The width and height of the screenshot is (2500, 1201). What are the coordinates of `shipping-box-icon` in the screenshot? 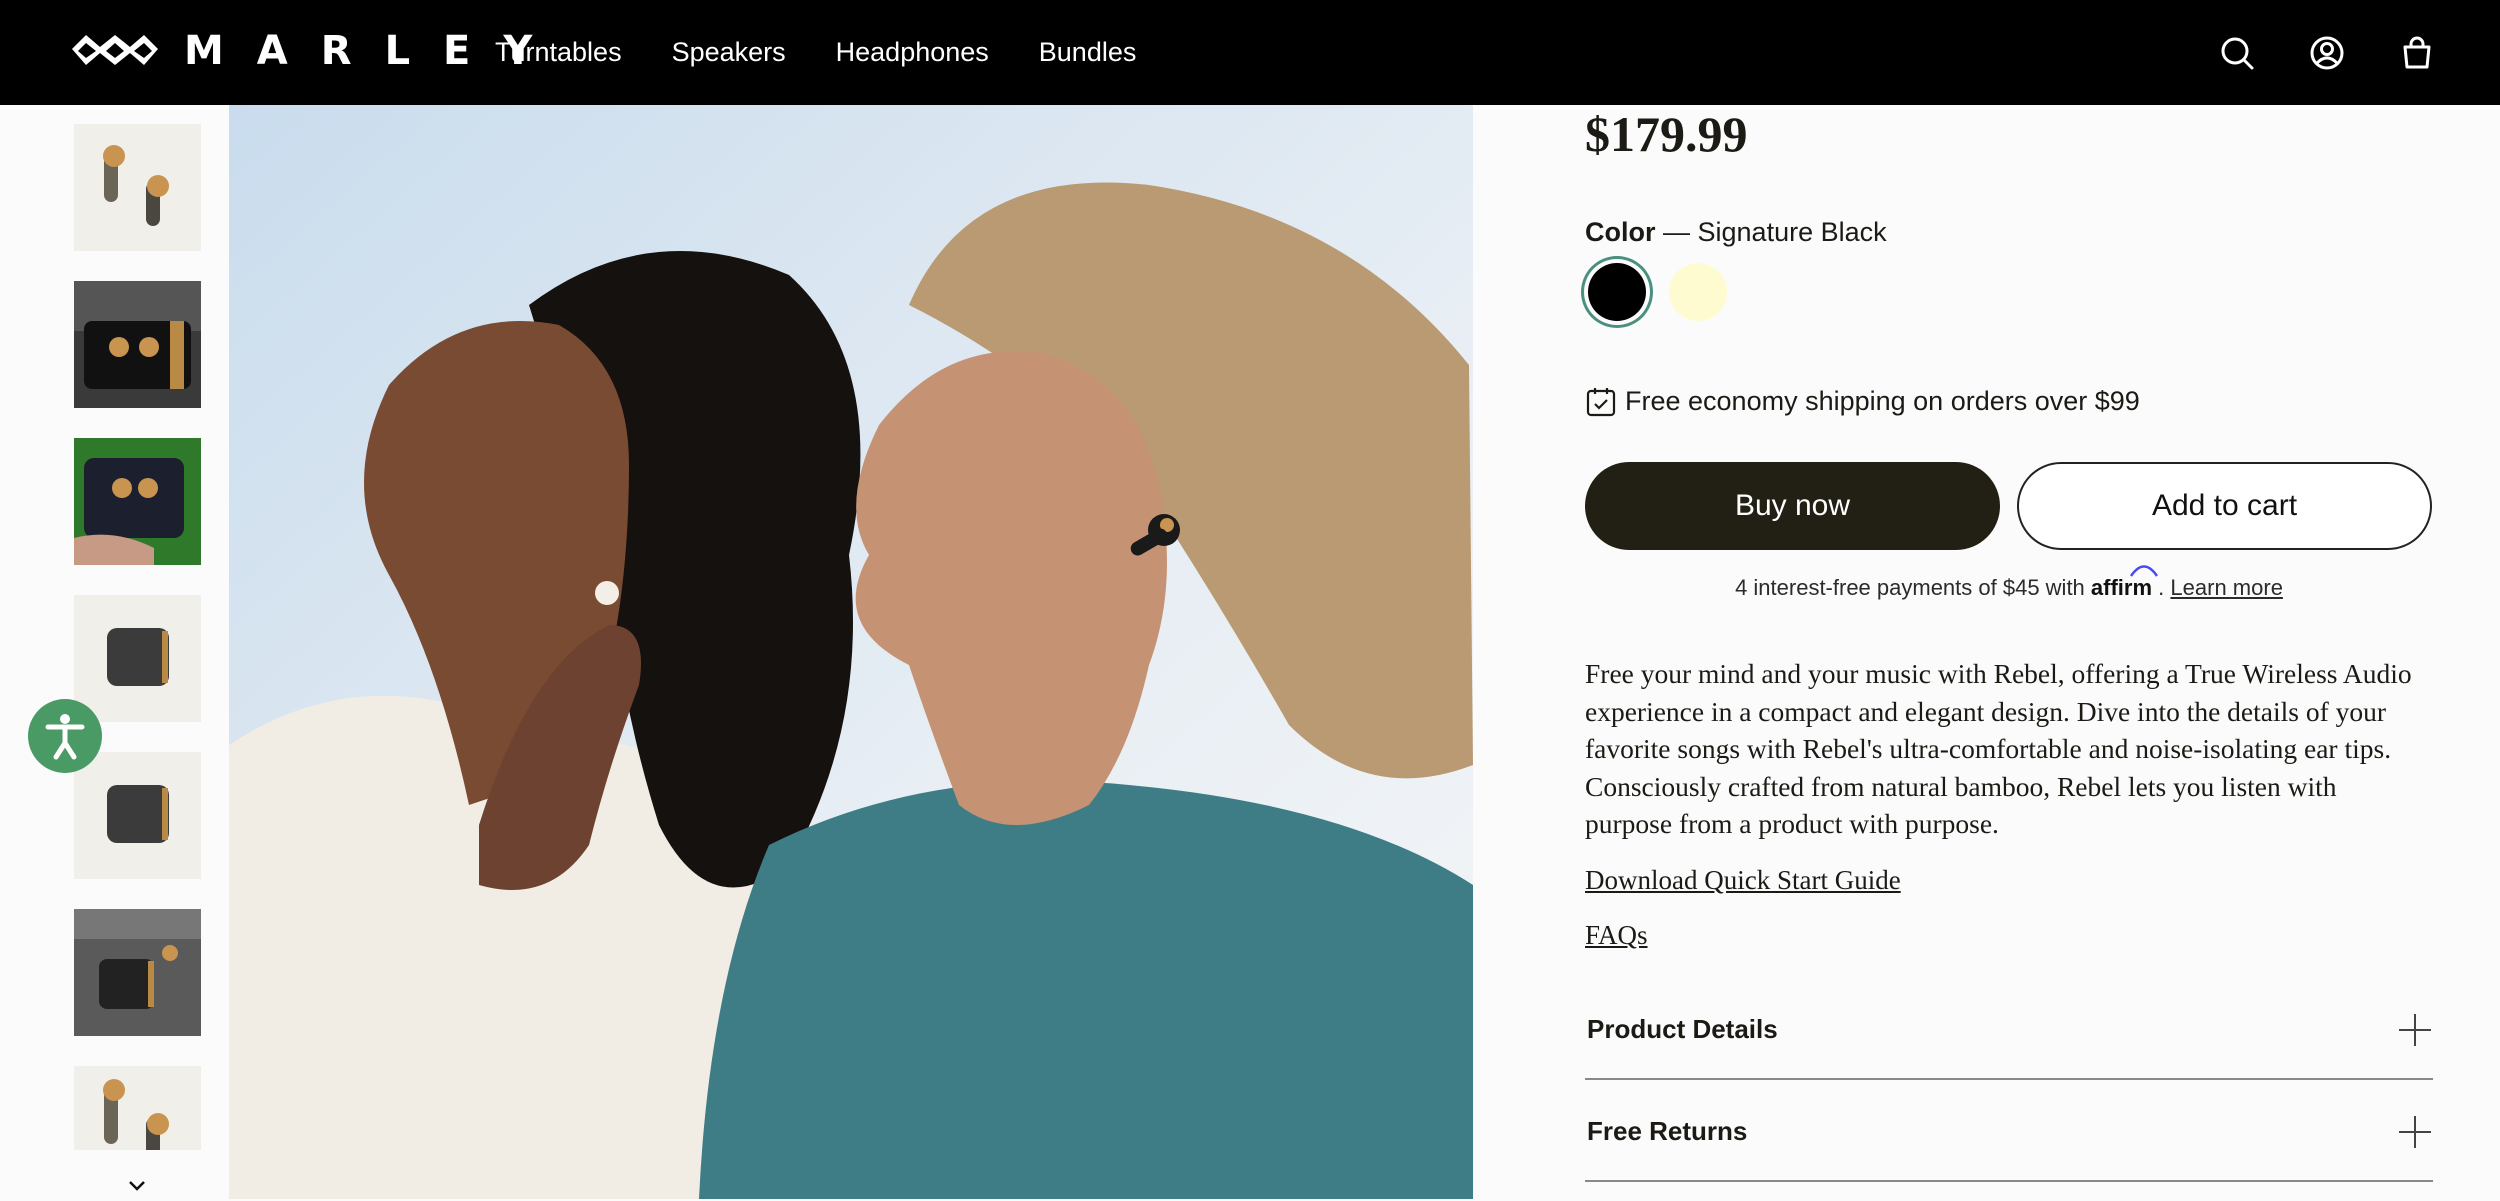 It's located at (1601, 402).